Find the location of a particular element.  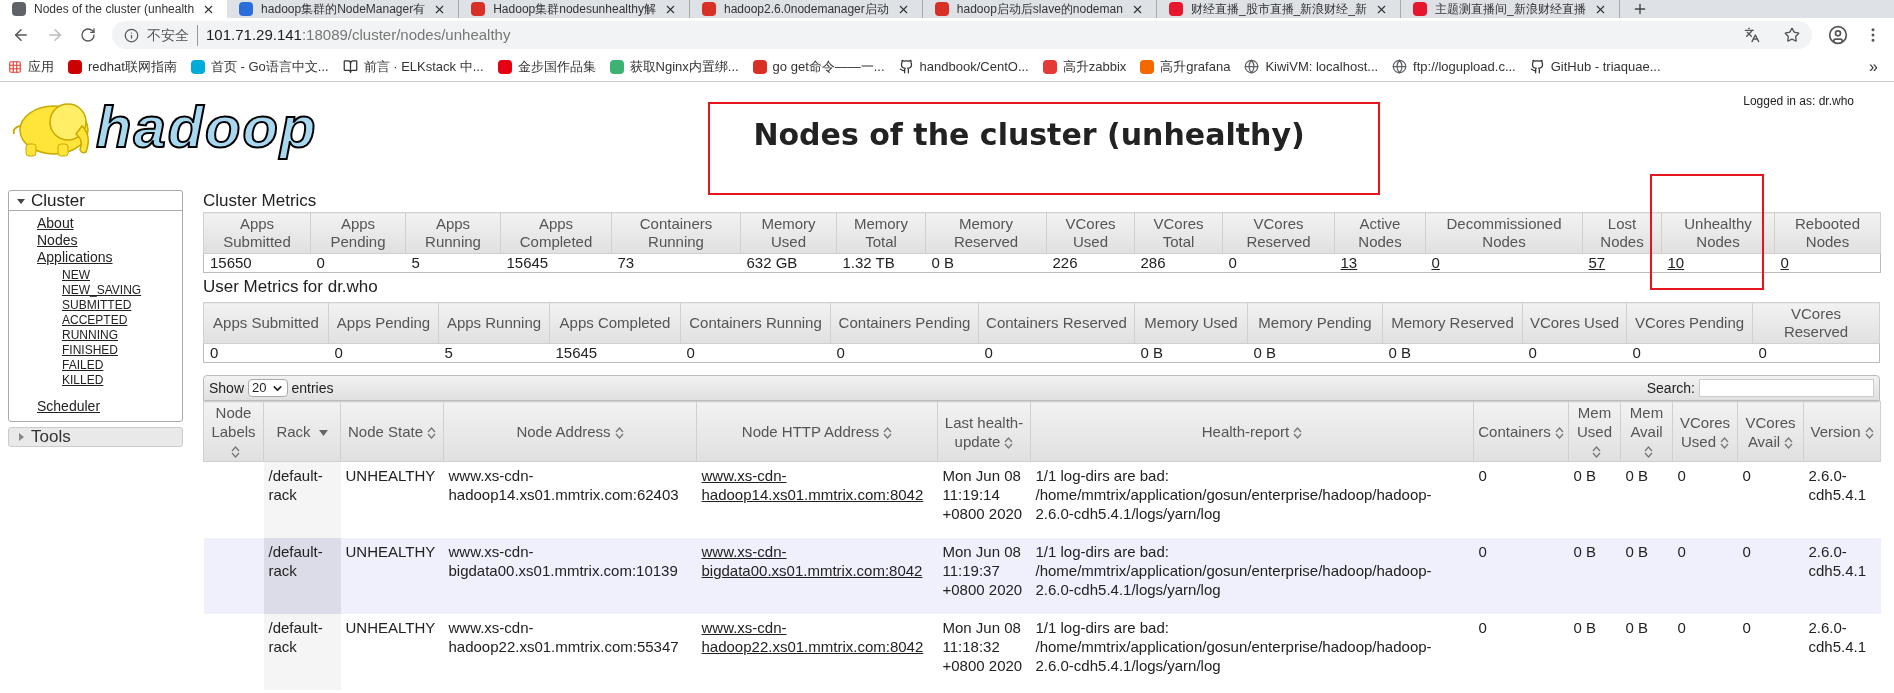

sidebar-link: FAILED is located at coordinates (83, 365).